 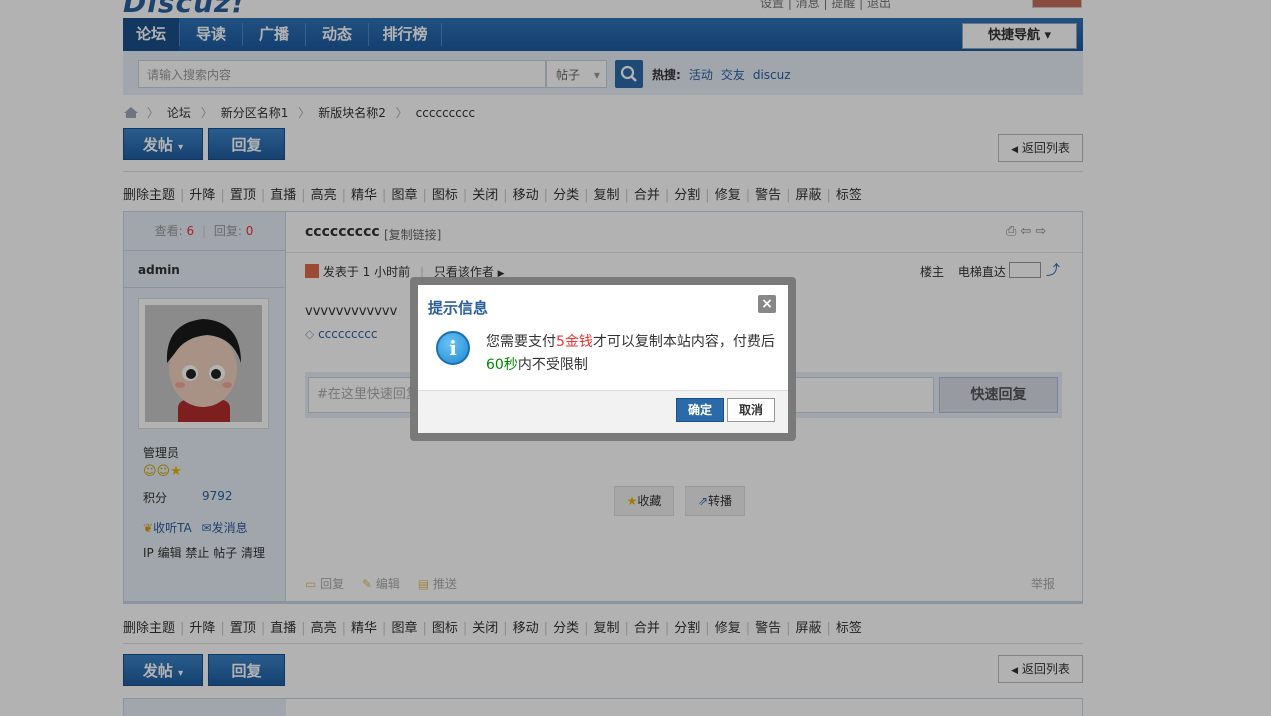 I want to click on dialog-title: 提示信息, so click(x=458, y=308).